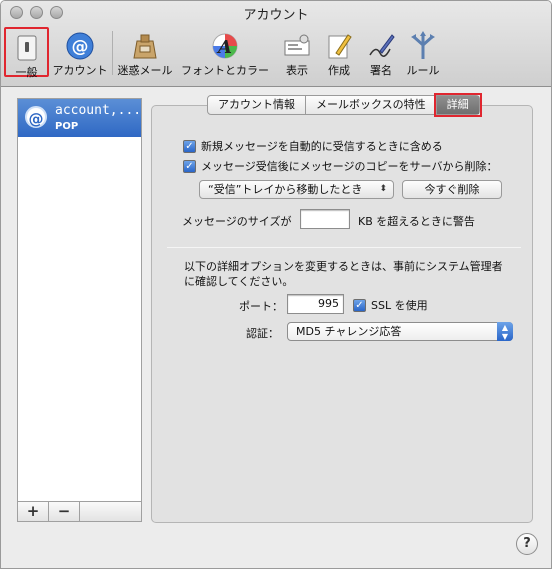 The image size is (552, 569). I want to click on advanced-notice: 以下の詳細オプションを変更するときは、事前にシステム管理者に確認してください。, so click(343, 274).